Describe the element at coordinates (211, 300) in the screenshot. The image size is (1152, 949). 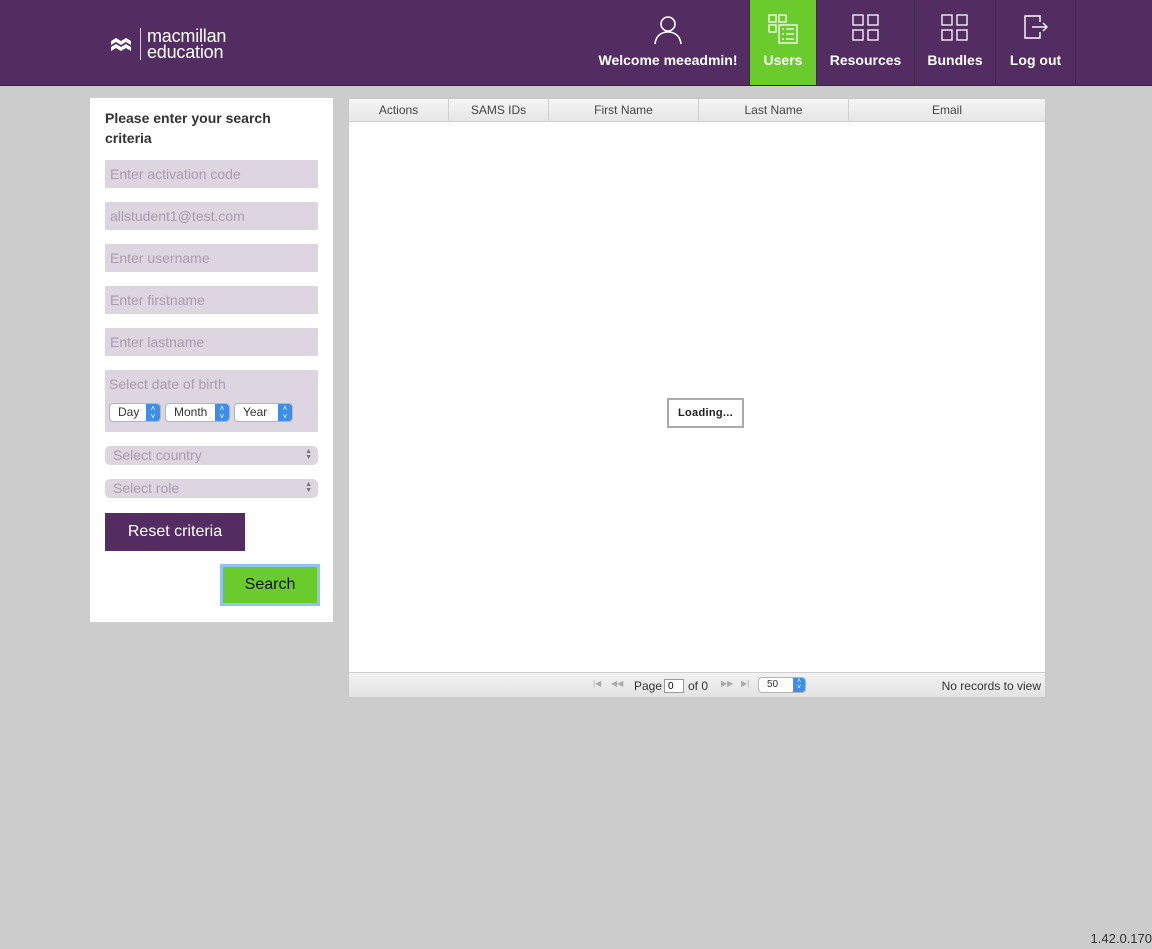
I see `firstname-input` at that location.